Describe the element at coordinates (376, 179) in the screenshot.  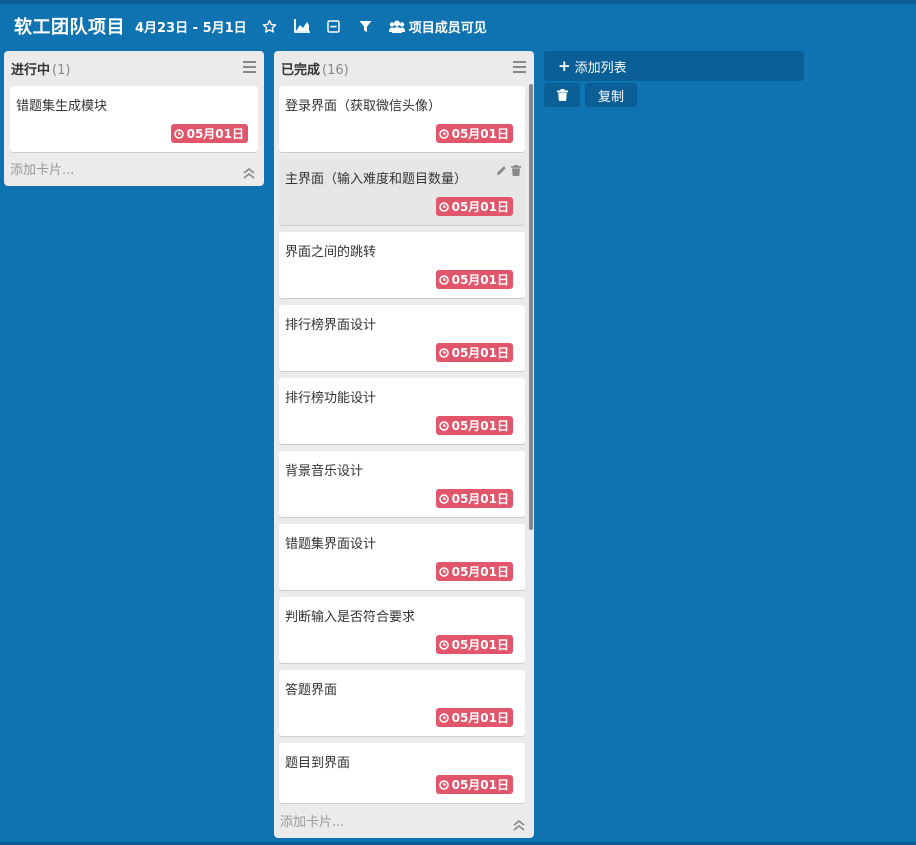
I see `card-title: 主界面（输入难度和题目数量）` at that location.